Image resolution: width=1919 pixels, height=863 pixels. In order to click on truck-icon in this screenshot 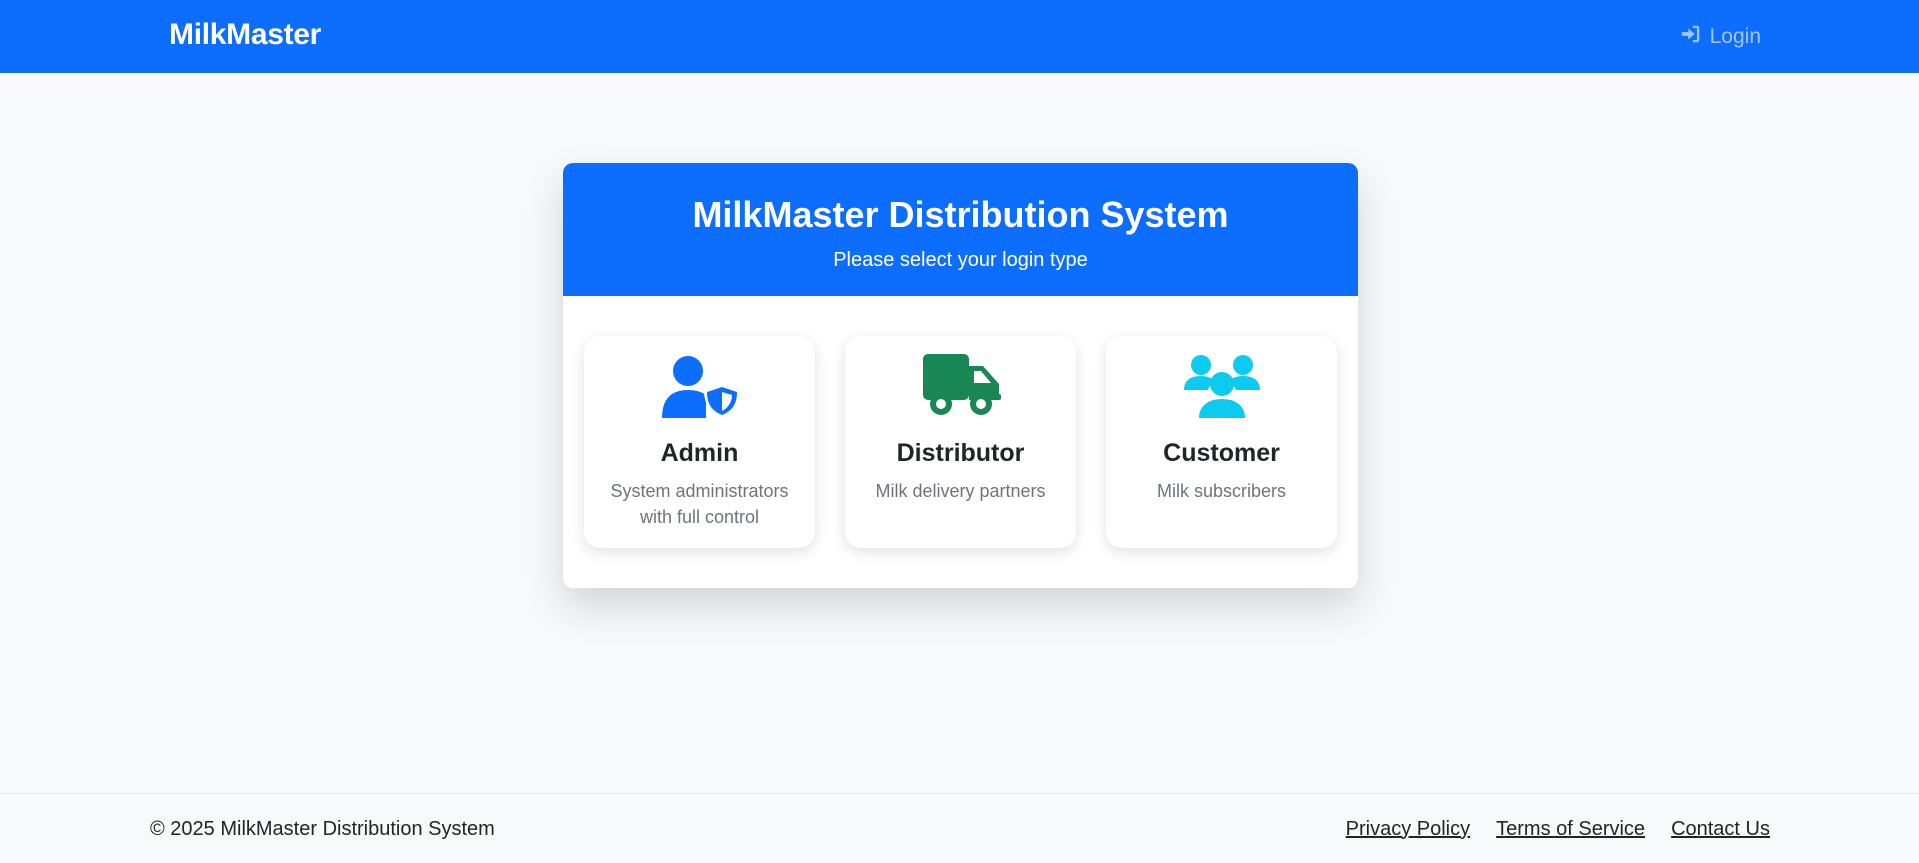, I will do `click(960, 386)`.